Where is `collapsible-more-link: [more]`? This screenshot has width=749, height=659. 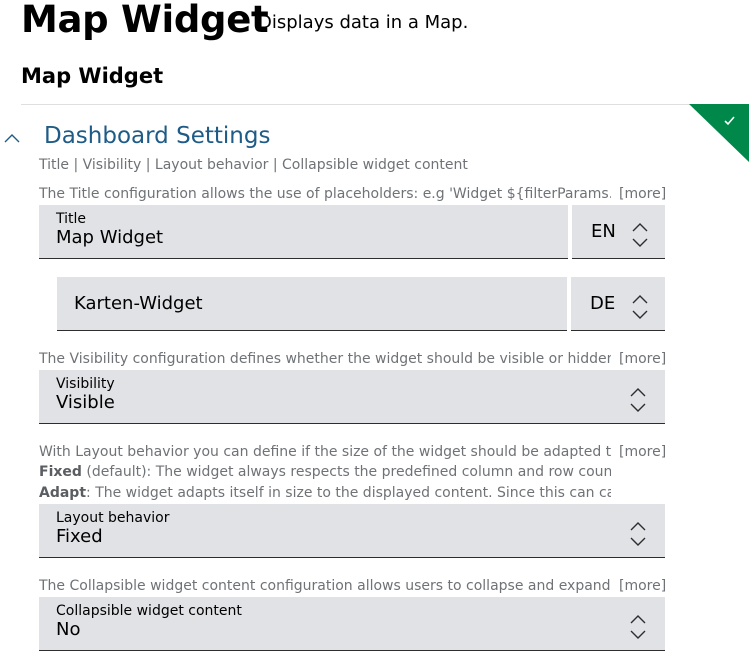 collapsible-more-link: [more] is located at coordinates (642, 586).